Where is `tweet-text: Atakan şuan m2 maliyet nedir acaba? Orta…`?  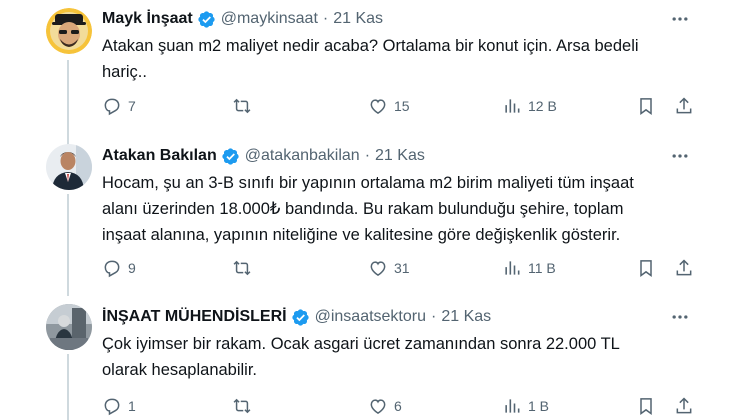 tweet-text: Atakan şuan m2 maliyet nedir acaba? Orta… is located at coordinates (370, 59).